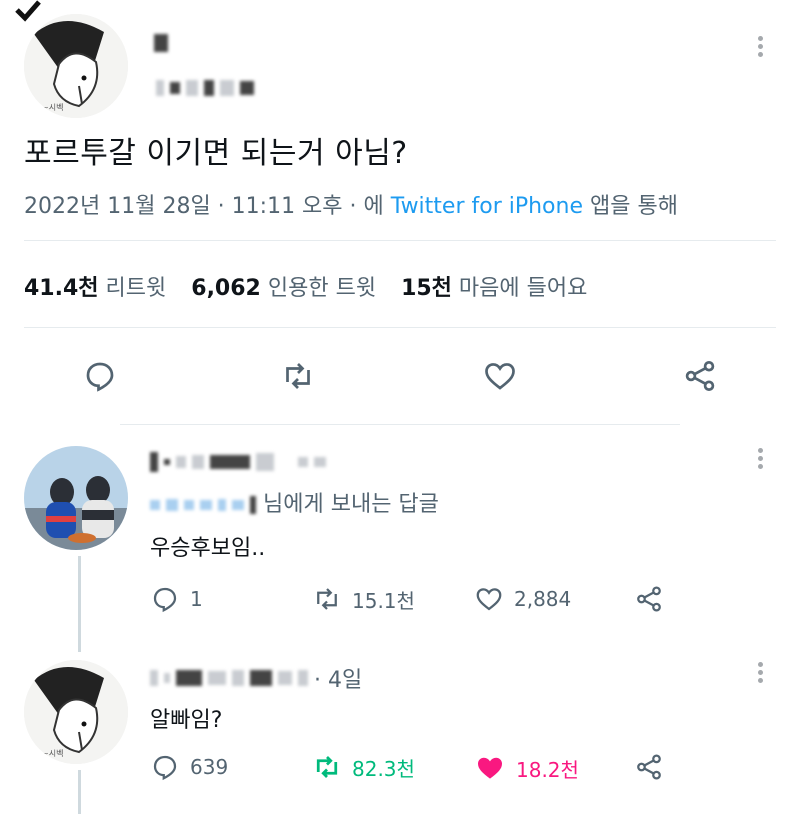 The height and width of the screenshot is (814, 800). I want to click on reply1-text: 우승후보임.., so click(208, 548).